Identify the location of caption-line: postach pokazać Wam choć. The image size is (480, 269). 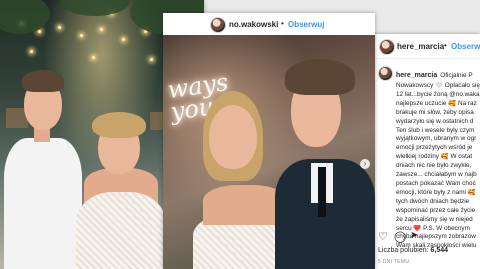
(436, 183).